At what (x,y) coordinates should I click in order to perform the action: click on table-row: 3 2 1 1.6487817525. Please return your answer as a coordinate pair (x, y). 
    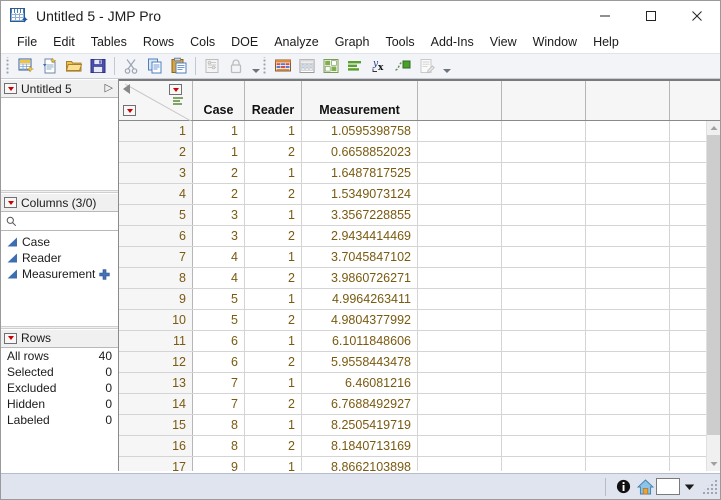
    Looking at the image, I should click on (419, 173).